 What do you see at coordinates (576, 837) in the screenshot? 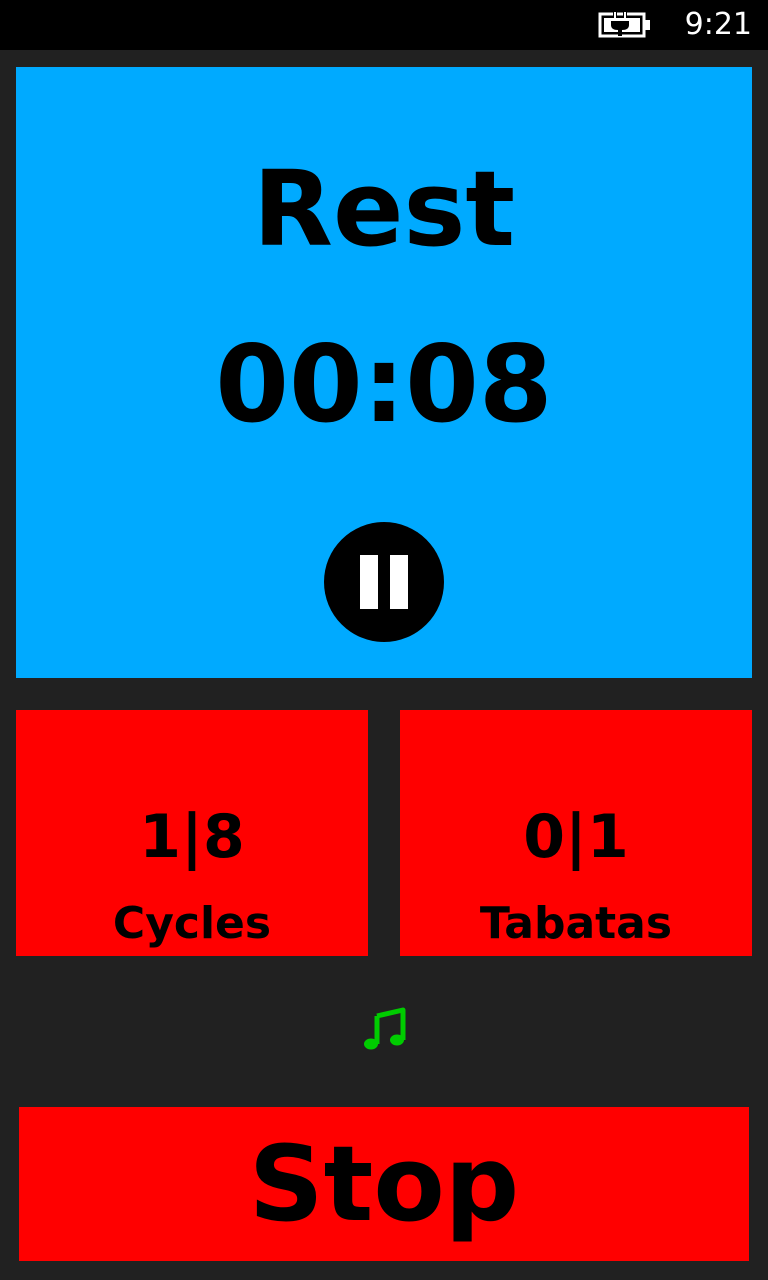
I see `tabatas-value: 0|1` at bounding box center [576, 837].